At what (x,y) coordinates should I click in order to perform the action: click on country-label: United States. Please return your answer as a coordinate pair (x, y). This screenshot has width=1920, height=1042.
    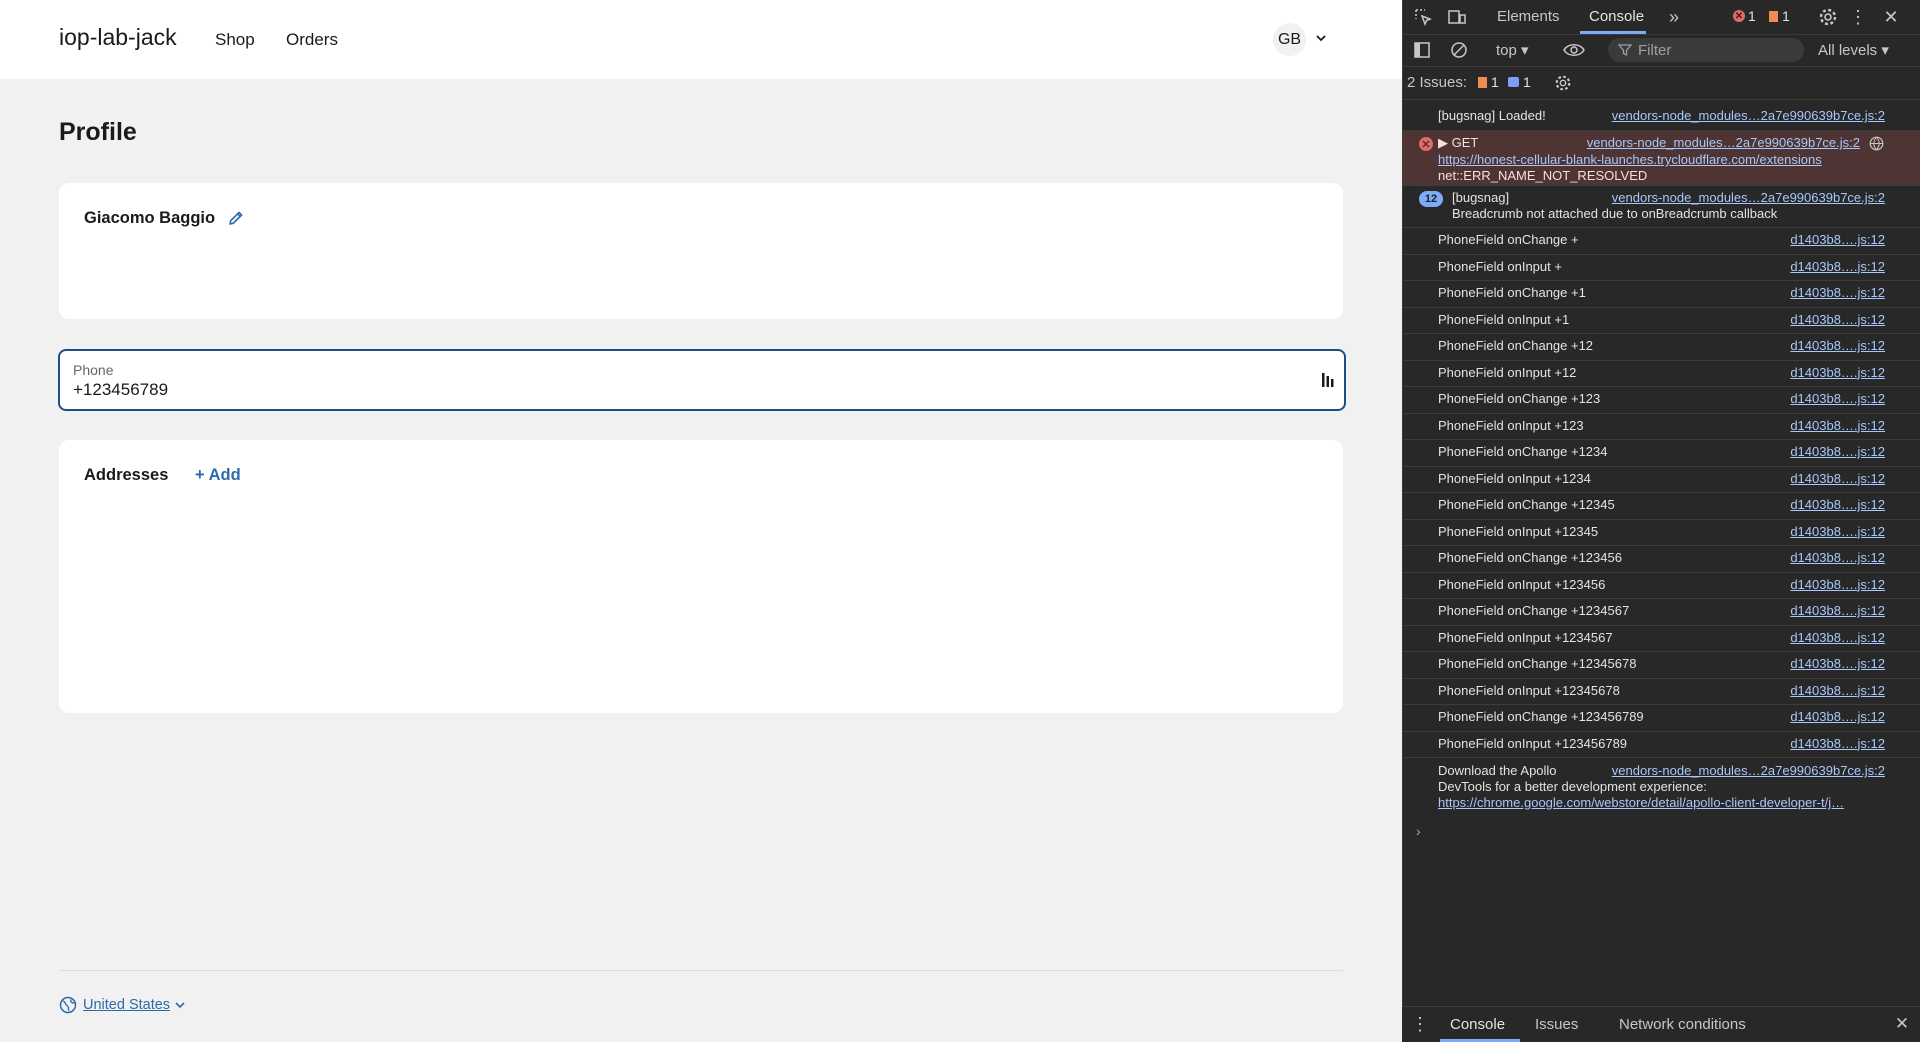
    Looking at the image, I should click on (126, 1005).